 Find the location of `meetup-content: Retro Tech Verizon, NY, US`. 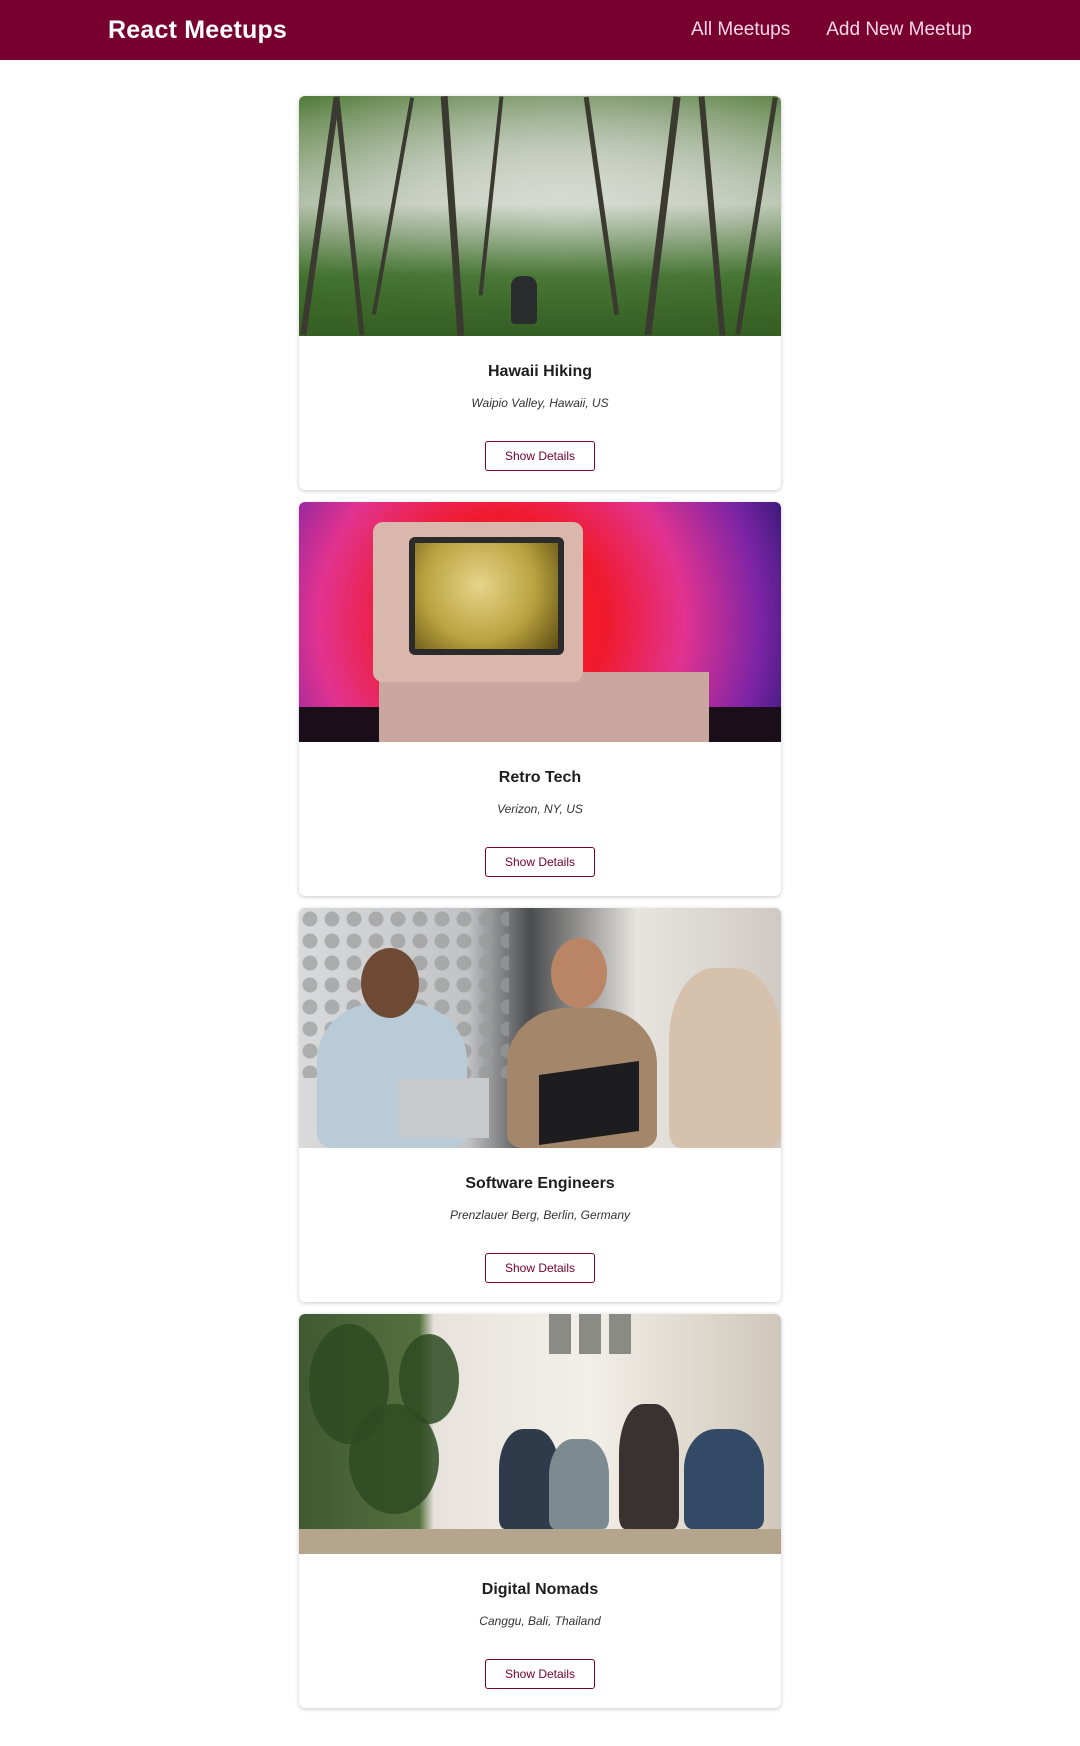

meetup-content: Retro Tech Verizon, NY, US is located at coordinates (540, 780).